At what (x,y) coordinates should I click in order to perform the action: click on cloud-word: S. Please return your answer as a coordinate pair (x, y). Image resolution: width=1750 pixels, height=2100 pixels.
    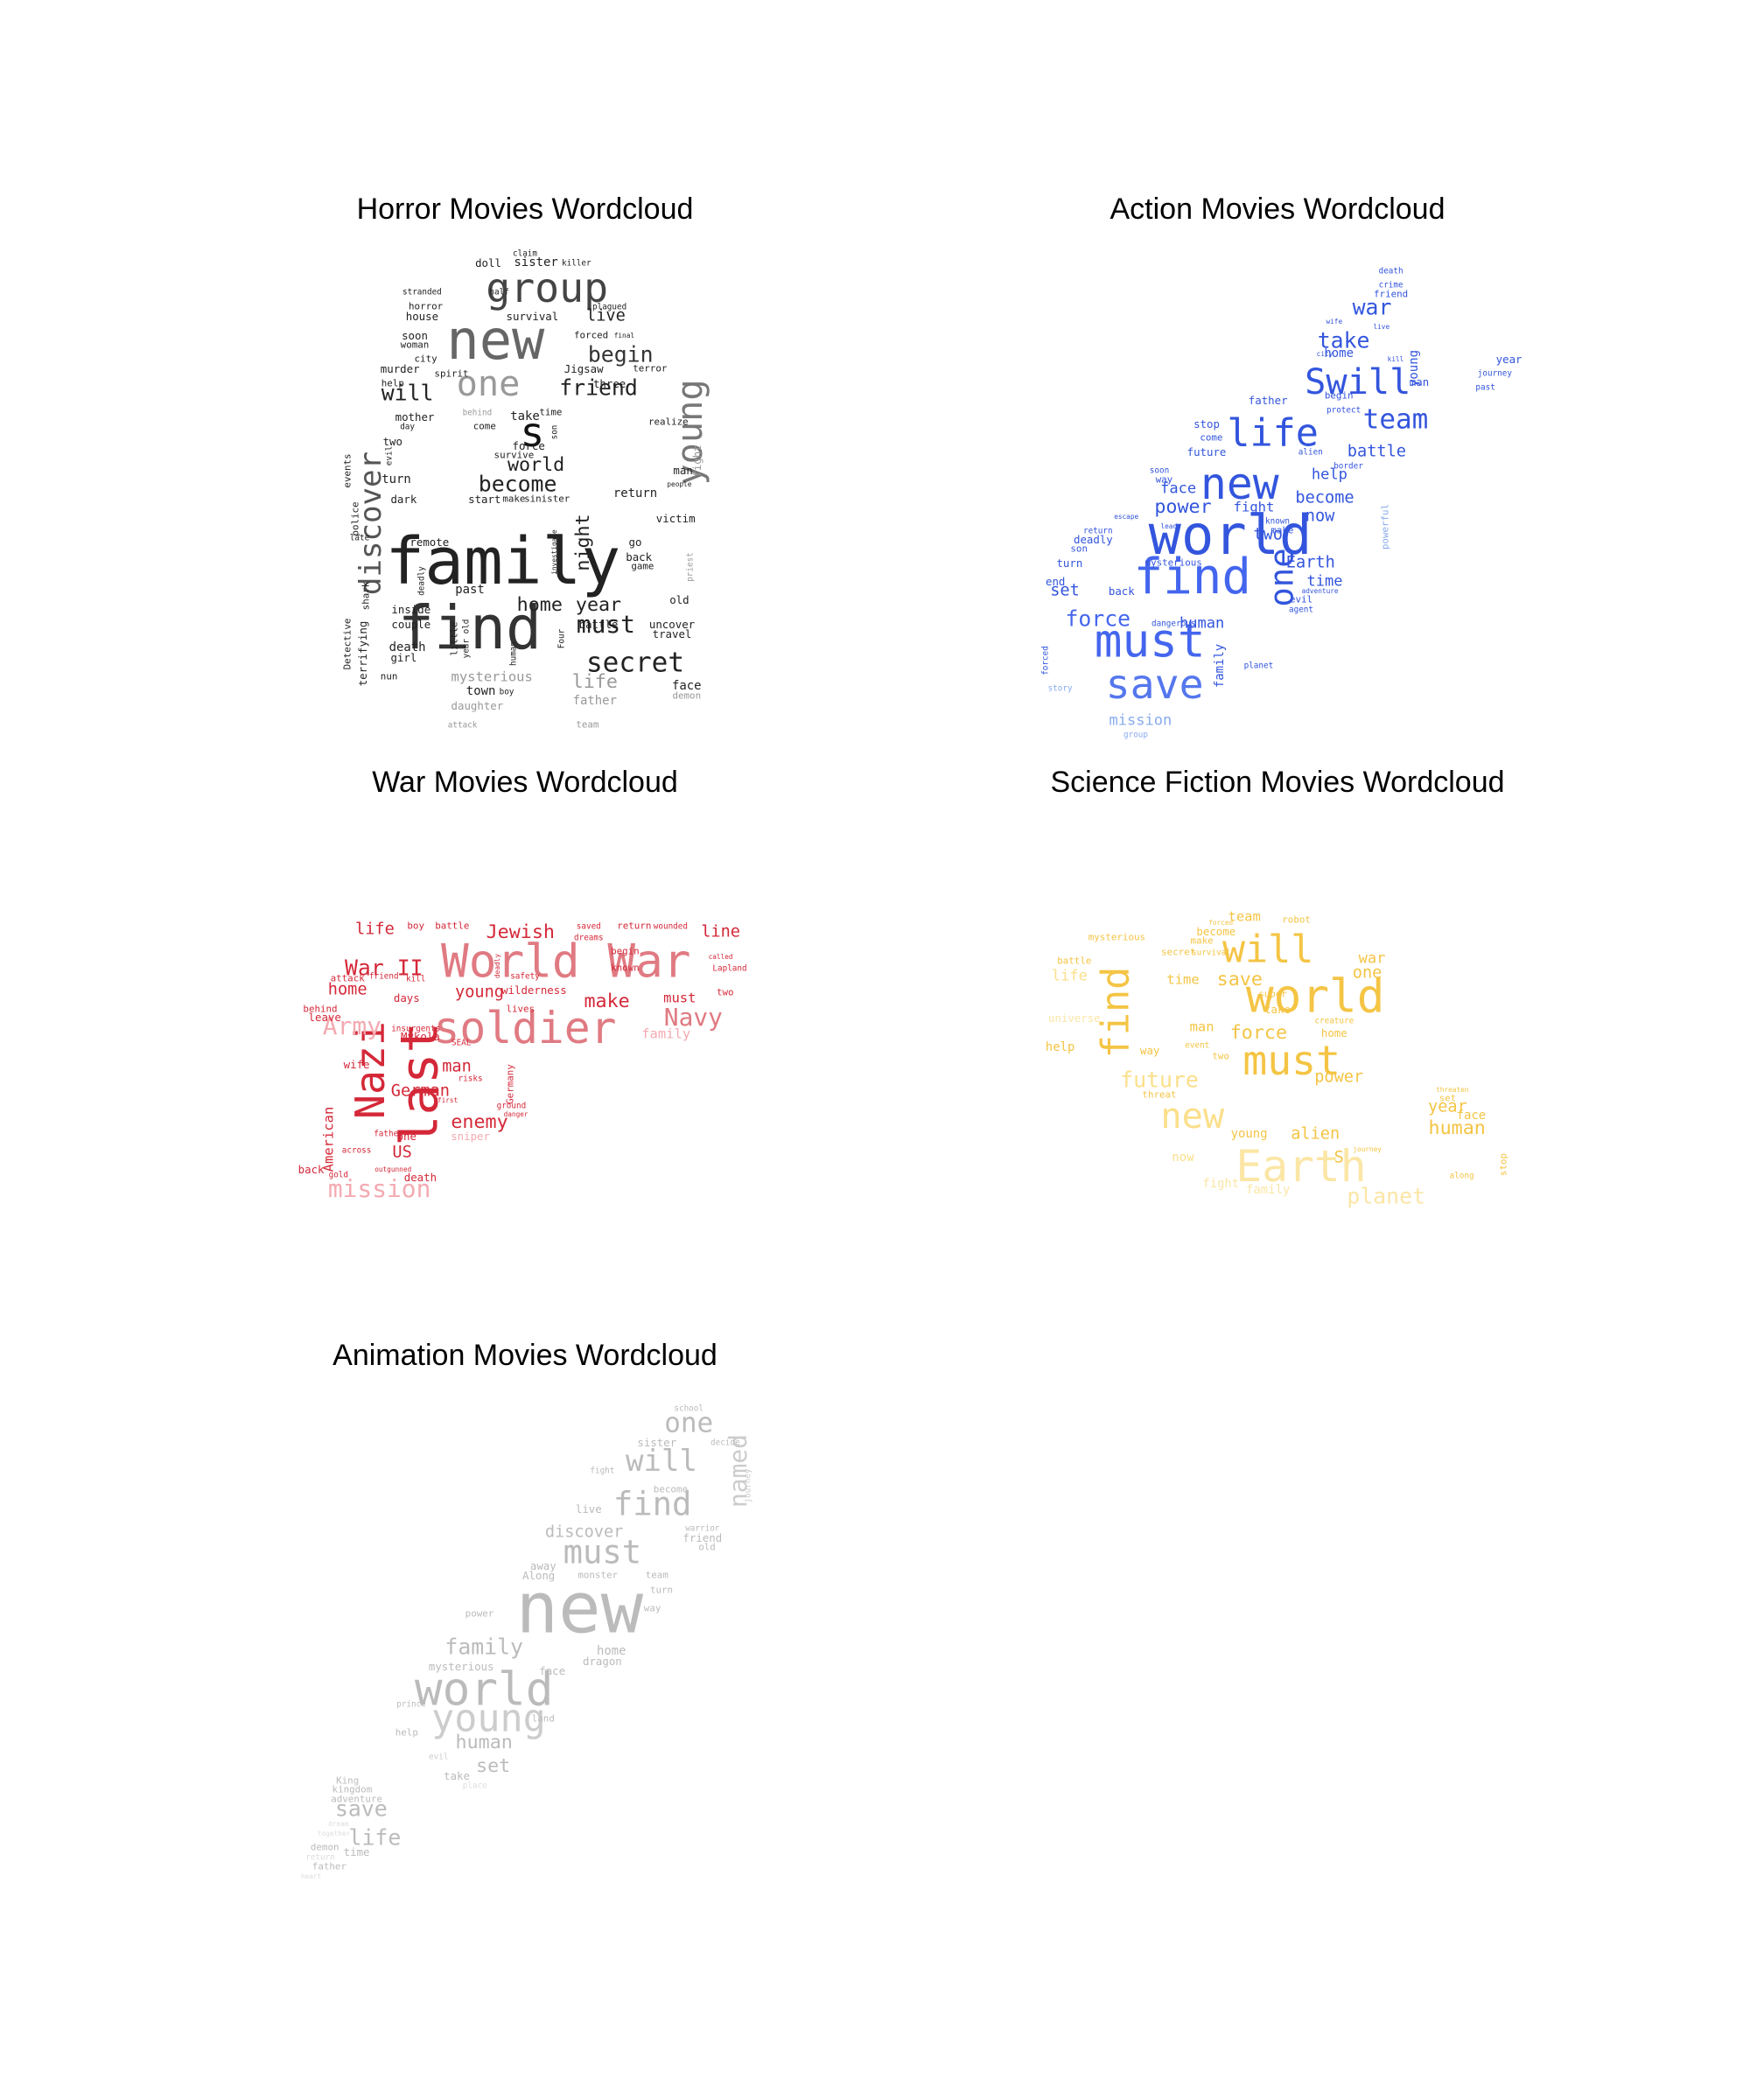
    Looking at the image, I should click on (1339, 1157).